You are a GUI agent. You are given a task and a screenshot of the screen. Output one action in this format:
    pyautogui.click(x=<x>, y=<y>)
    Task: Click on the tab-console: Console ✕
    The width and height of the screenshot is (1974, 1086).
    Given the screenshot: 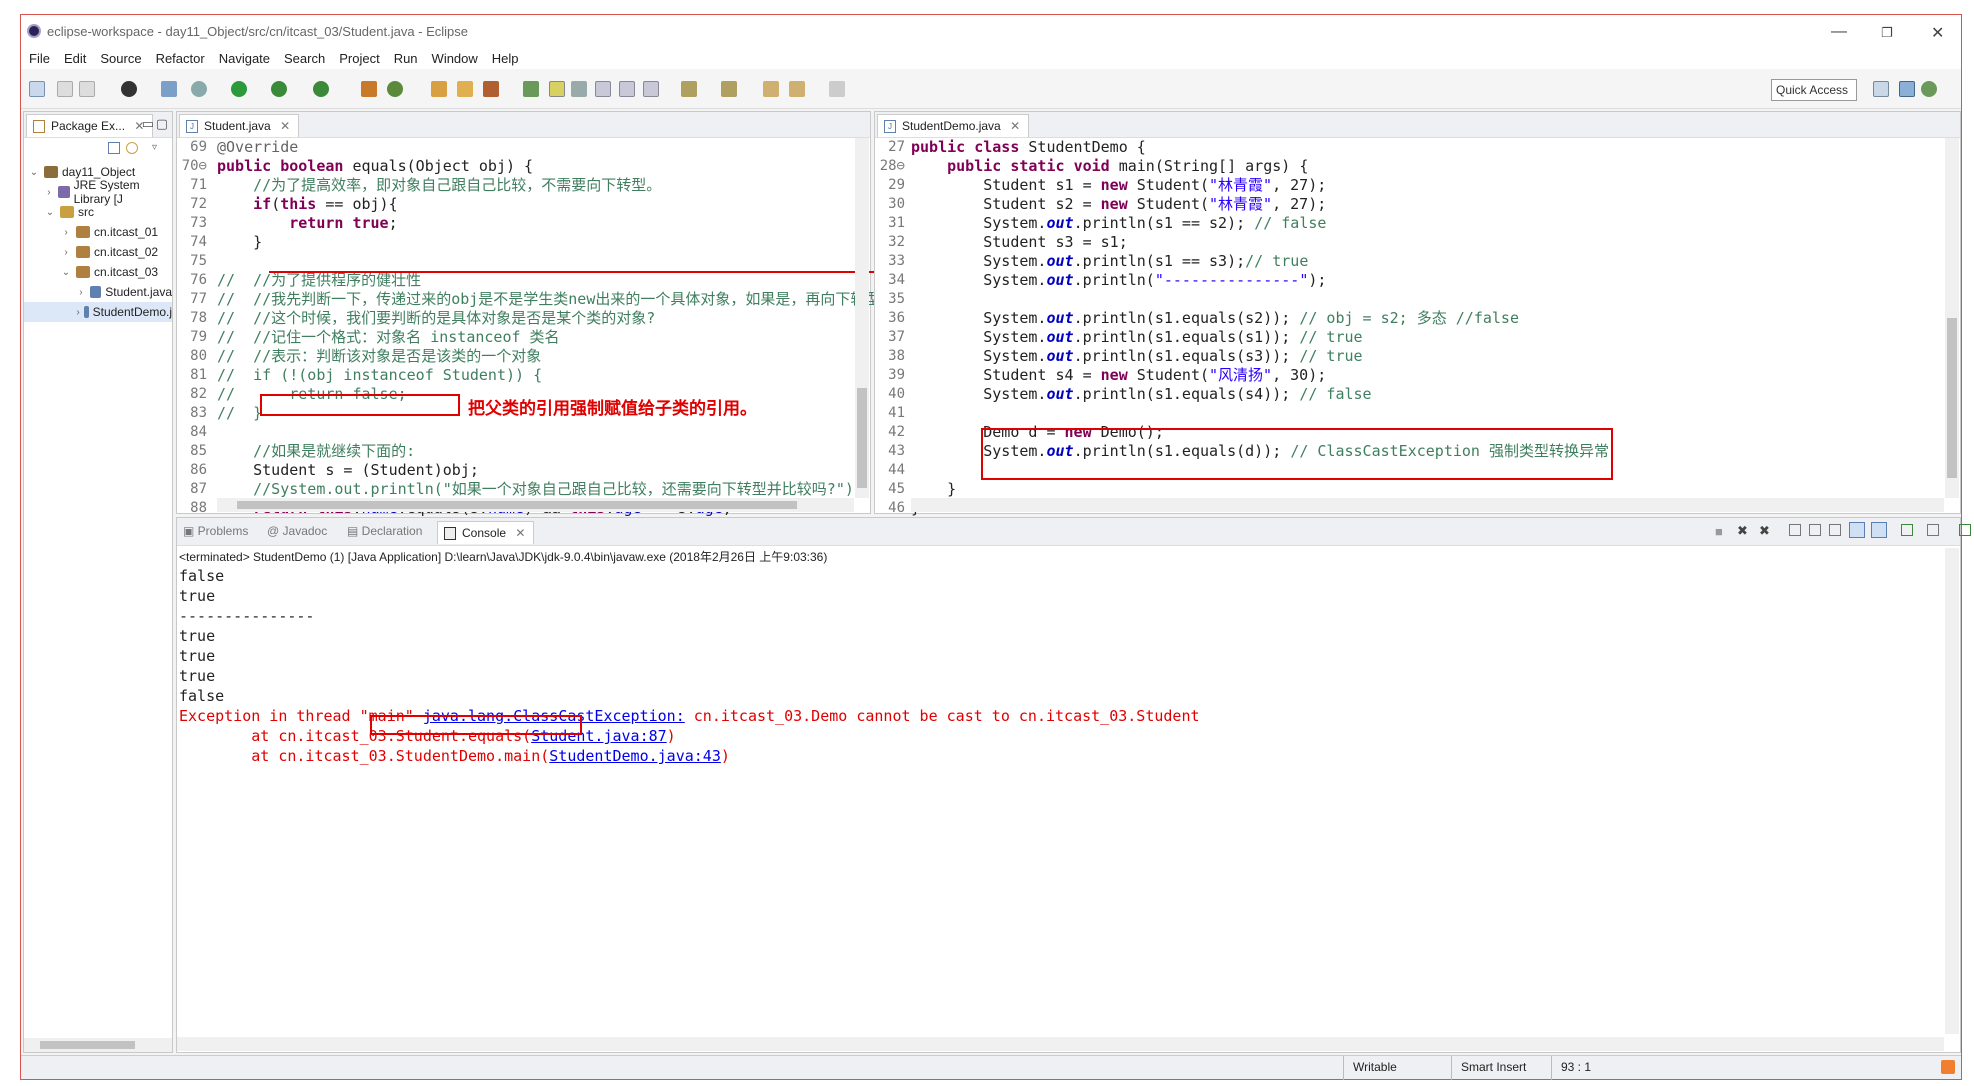 What is the action you would take?
    pyautogui.click(x=486, y=532)
    